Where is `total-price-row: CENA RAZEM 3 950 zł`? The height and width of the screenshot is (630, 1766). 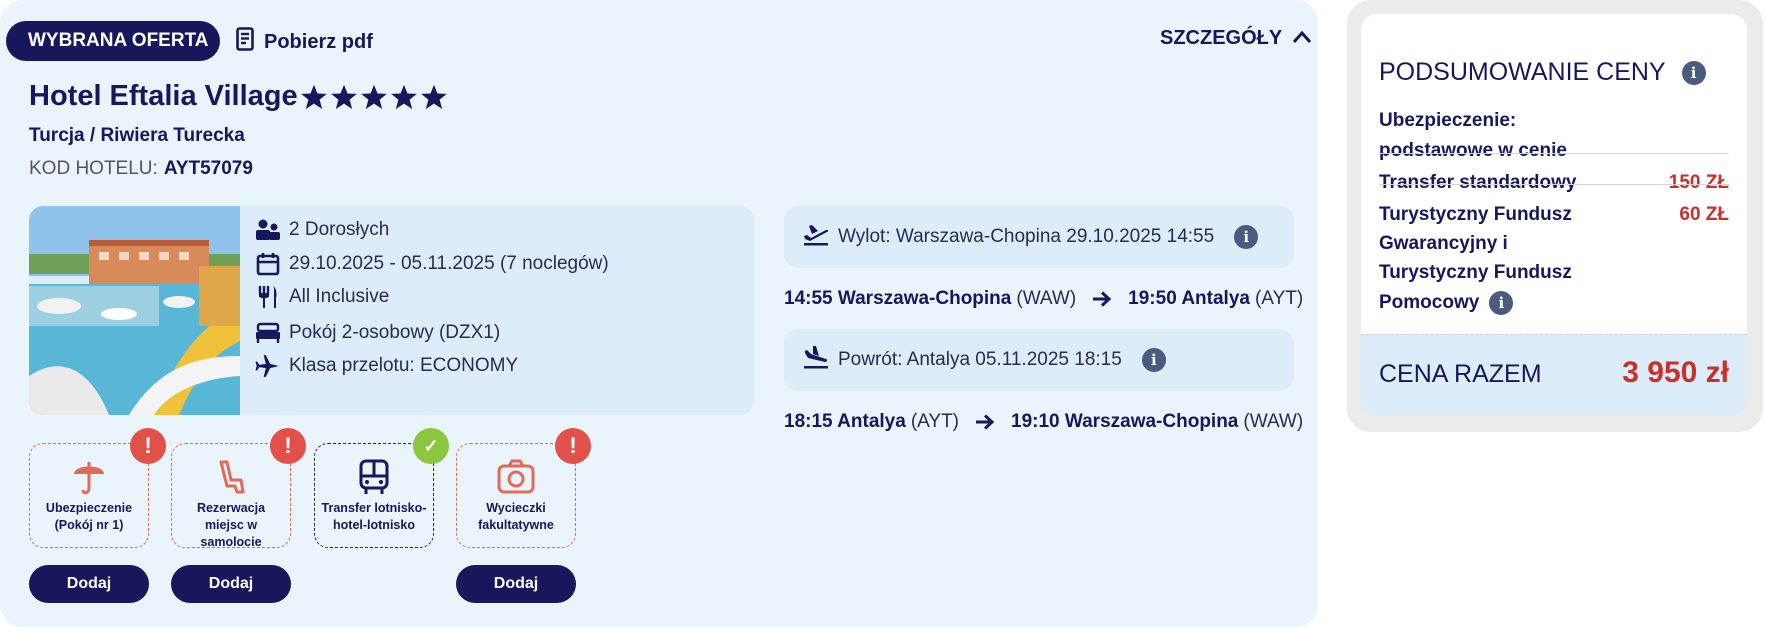
total-price-row: CENA RAZEM 3 950 zł is located at coordinates (1554, 375).